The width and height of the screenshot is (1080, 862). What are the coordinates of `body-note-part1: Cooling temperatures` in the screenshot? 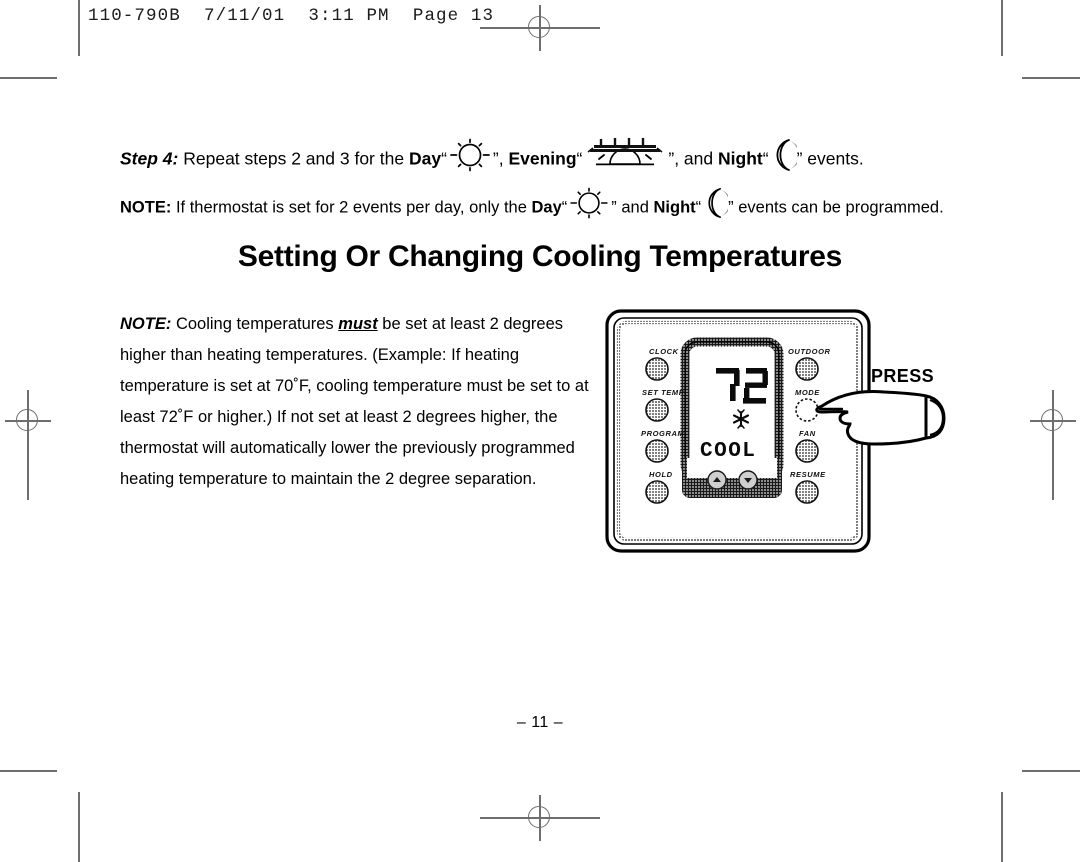 It's located at (254, 323).